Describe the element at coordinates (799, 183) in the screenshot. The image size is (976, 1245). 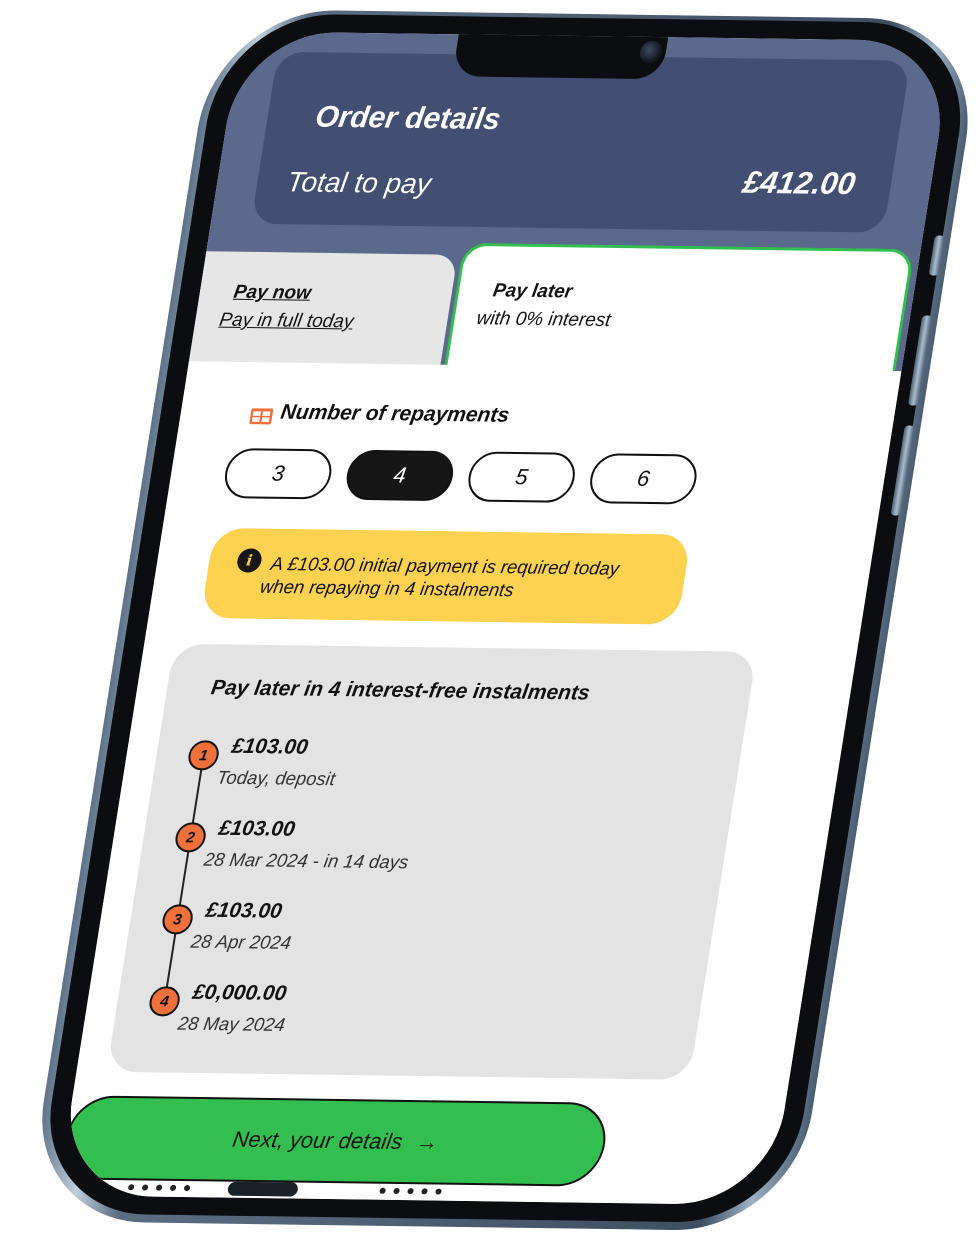
I see `total-amount: £412.00` at that location.